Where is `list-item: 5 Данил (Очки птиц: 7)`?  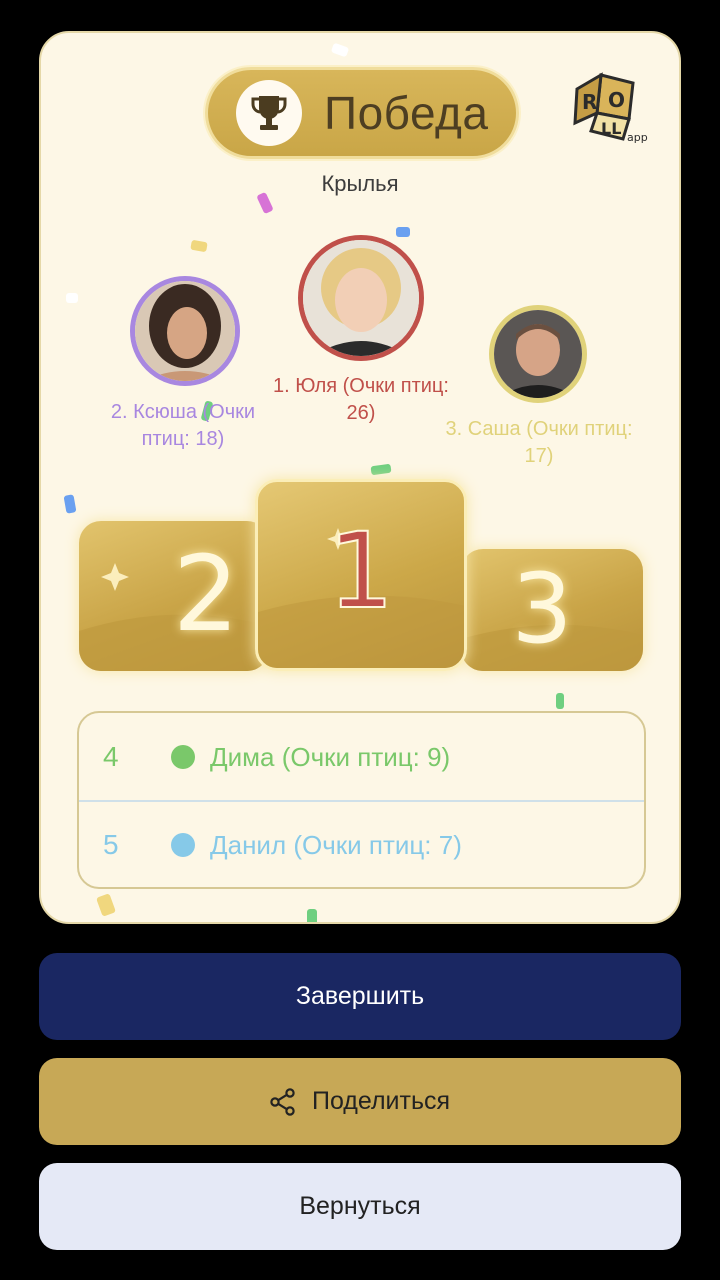 list-item: 5 Данил (Очки птиц: 7) is located at coordinates (361, 845).